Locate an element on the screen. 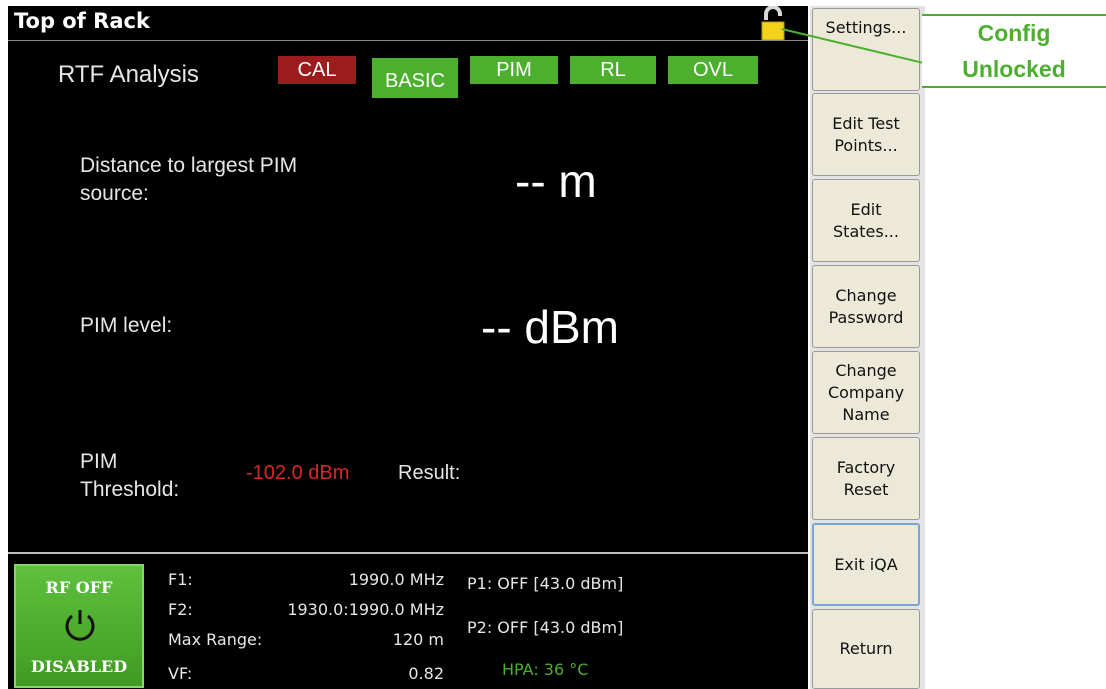 This screenshot has width=1106, height=689. f1-value: 1990.0 MHz is located at coordinates (396, 579).